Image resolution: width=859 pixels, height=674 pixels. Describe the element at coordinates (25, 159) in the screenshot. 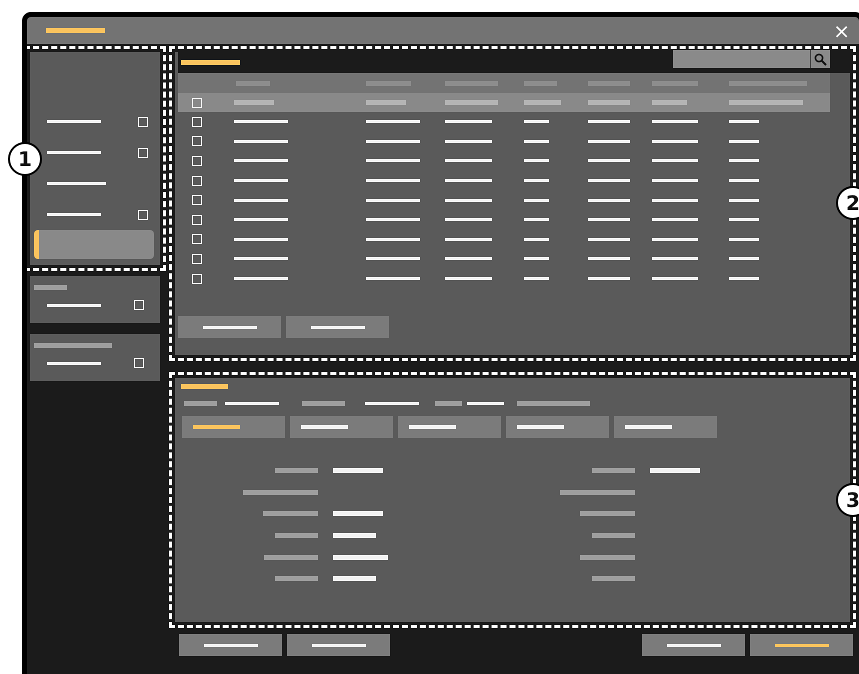

I see `callout-number: 1` at that location.